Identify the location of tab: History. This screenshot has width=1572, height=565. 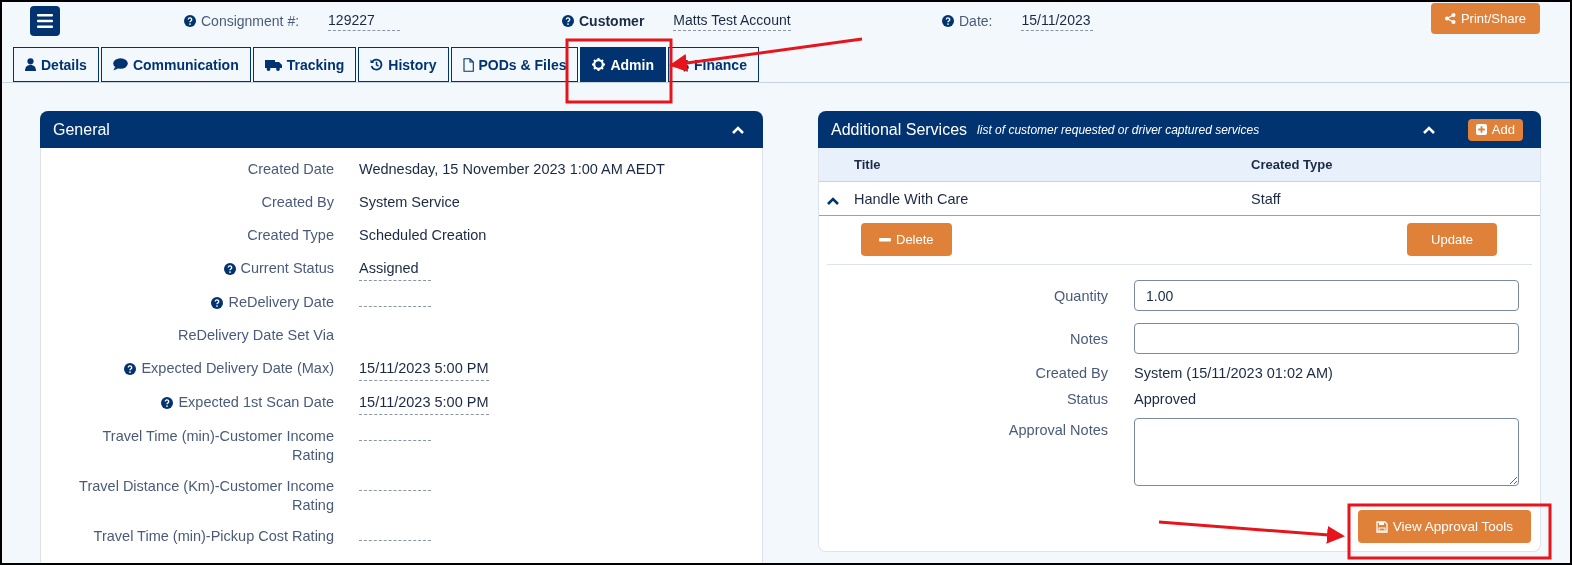
(403, 64).